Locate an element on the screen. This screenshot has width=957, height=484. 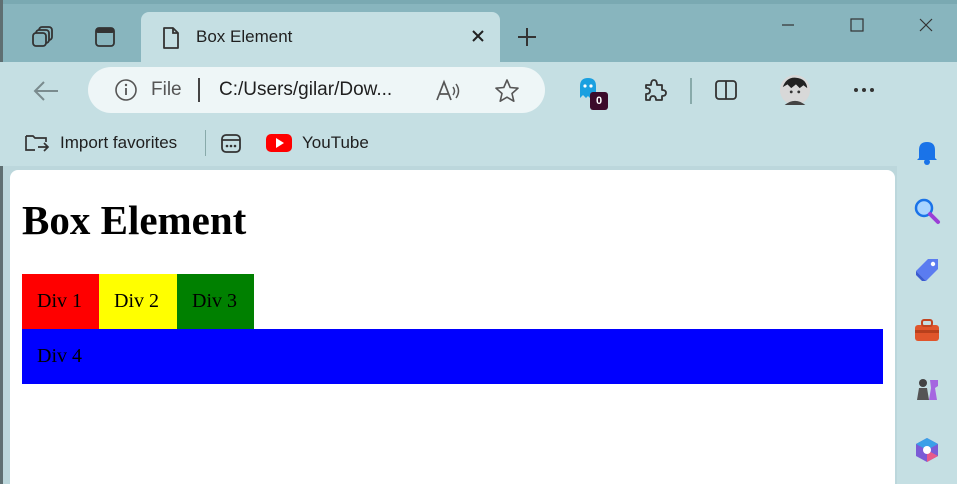
office-icon is located at coordinates (927, 450).